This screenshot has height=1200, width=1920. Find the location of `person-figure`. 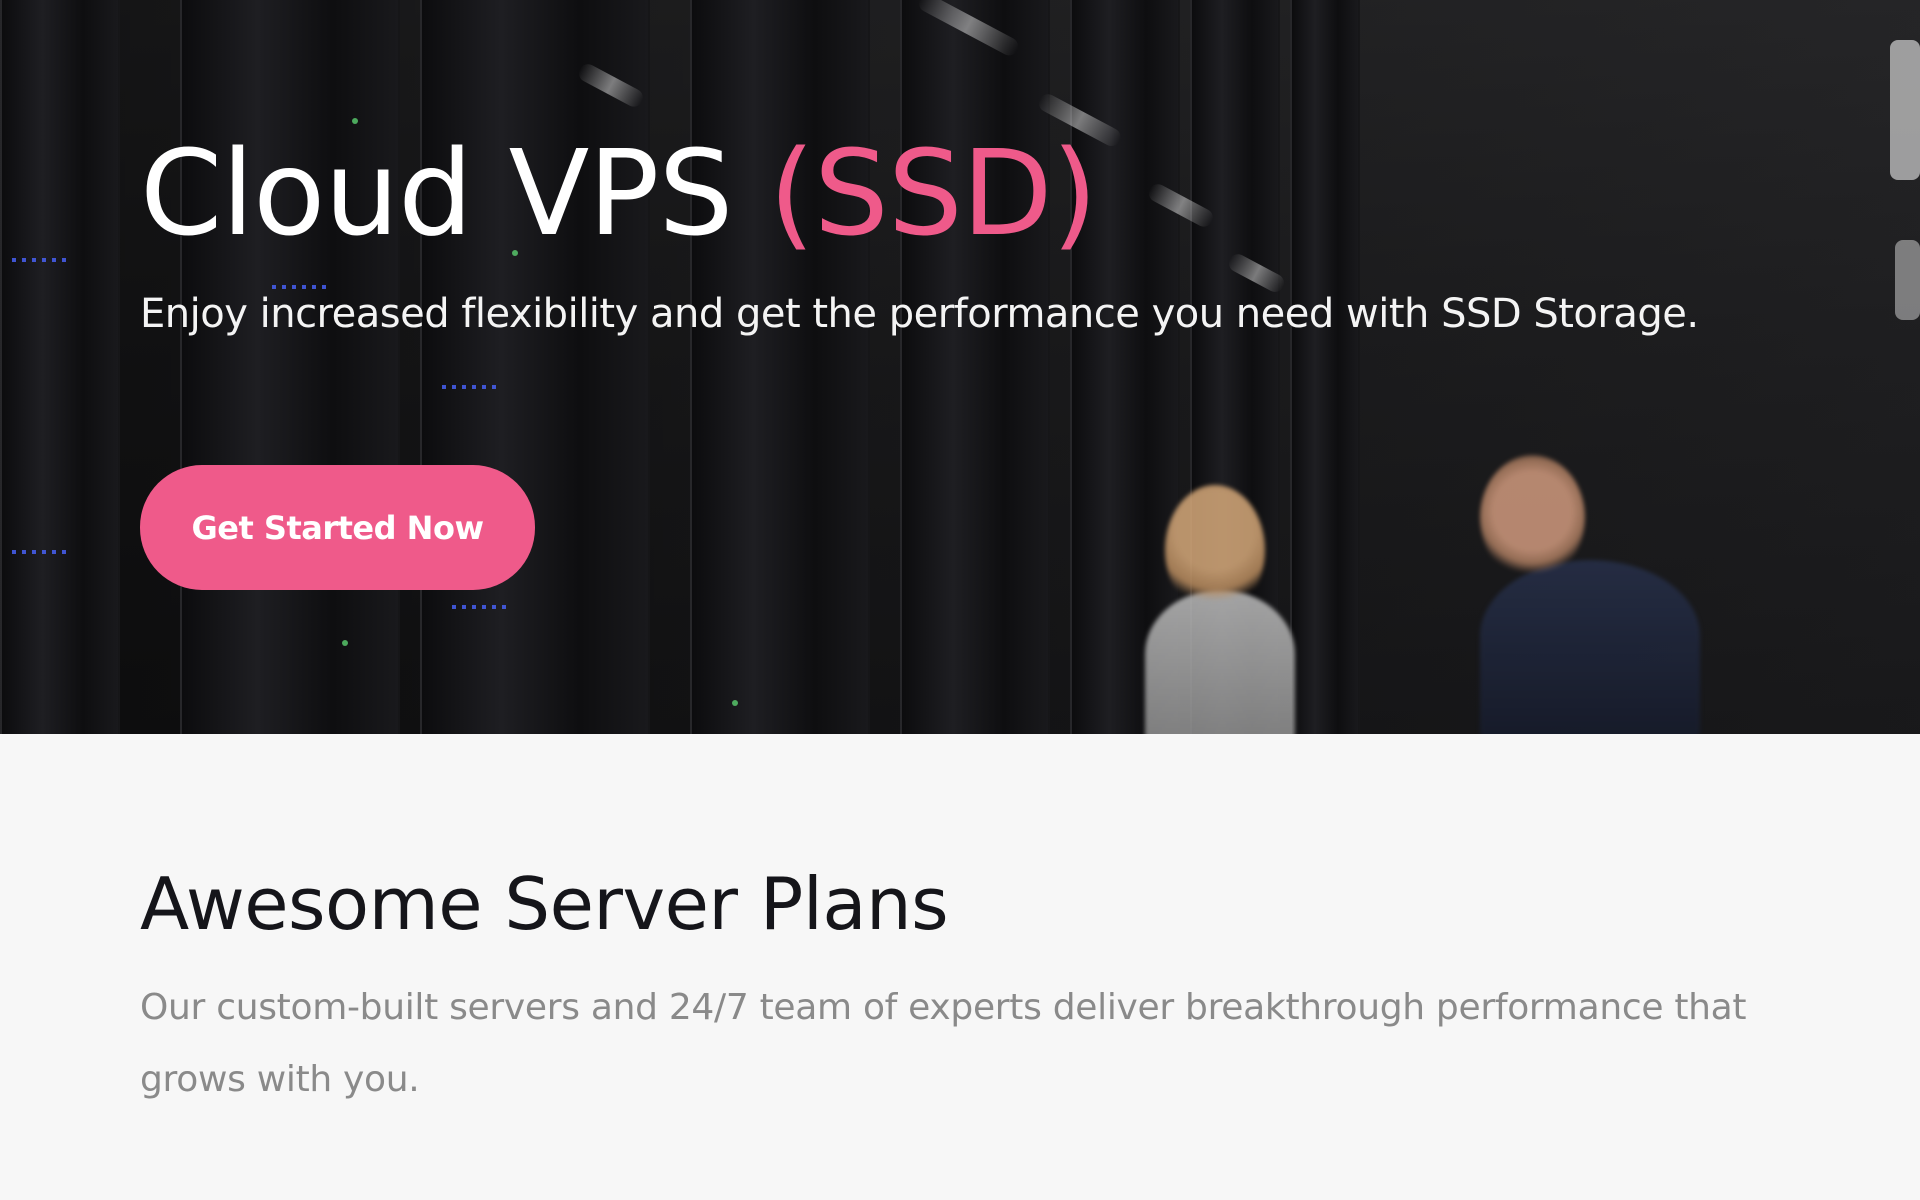

person-figure is located at coordinates (1590, 647).